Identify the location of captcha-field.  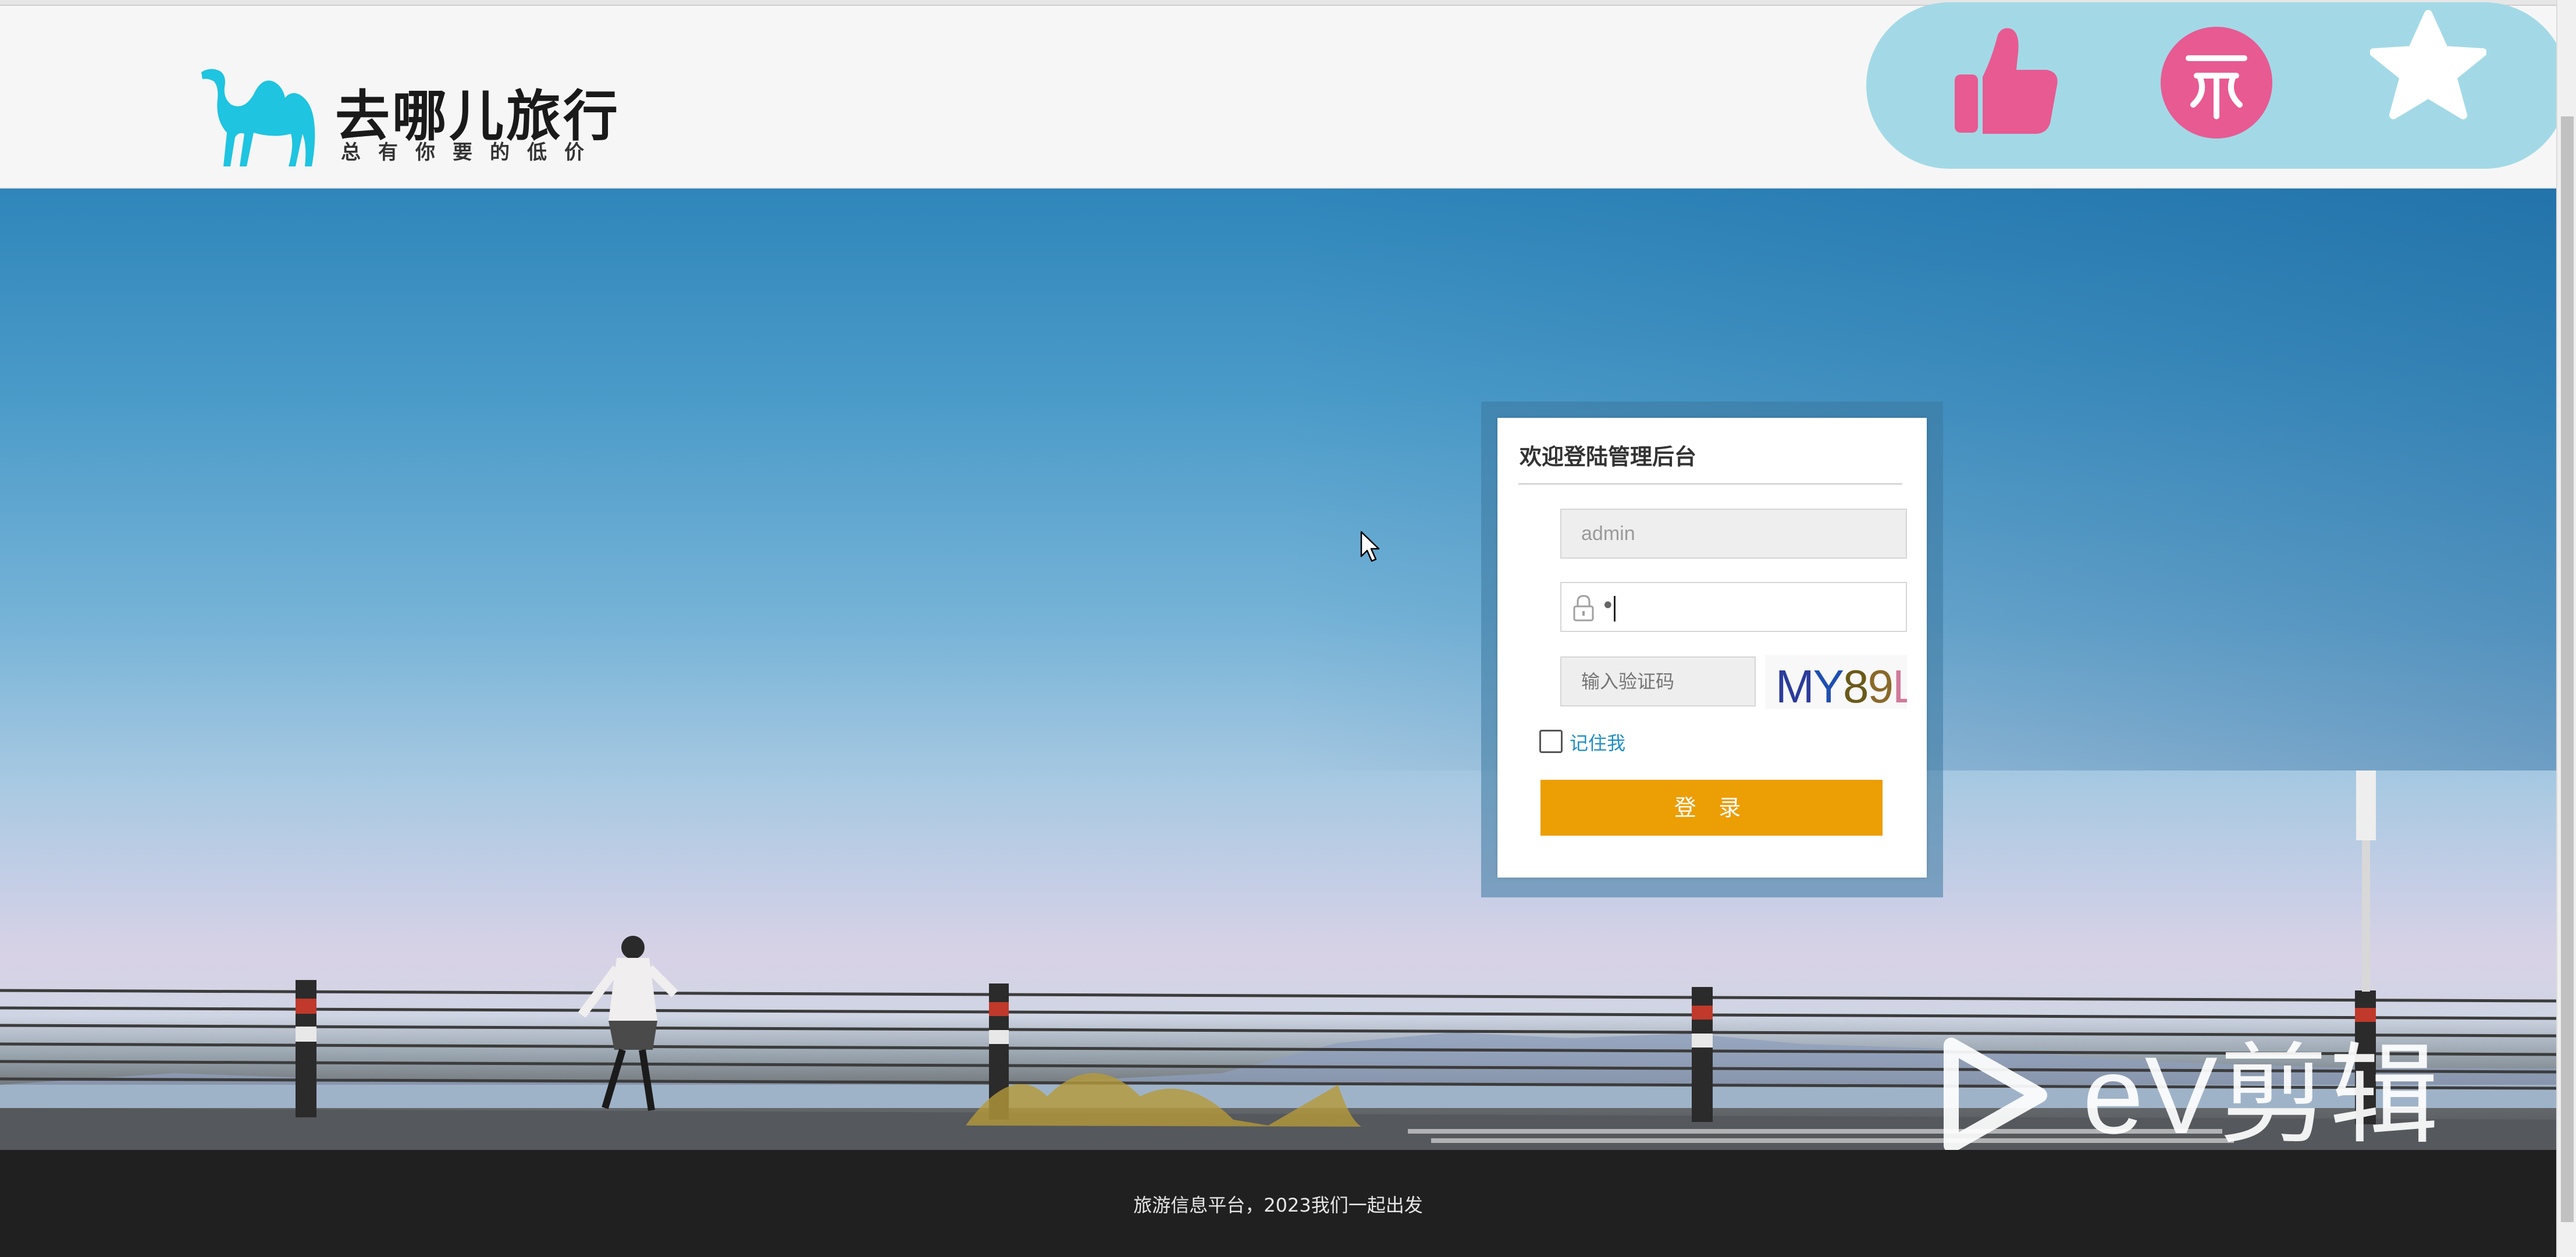
(1658, 681).